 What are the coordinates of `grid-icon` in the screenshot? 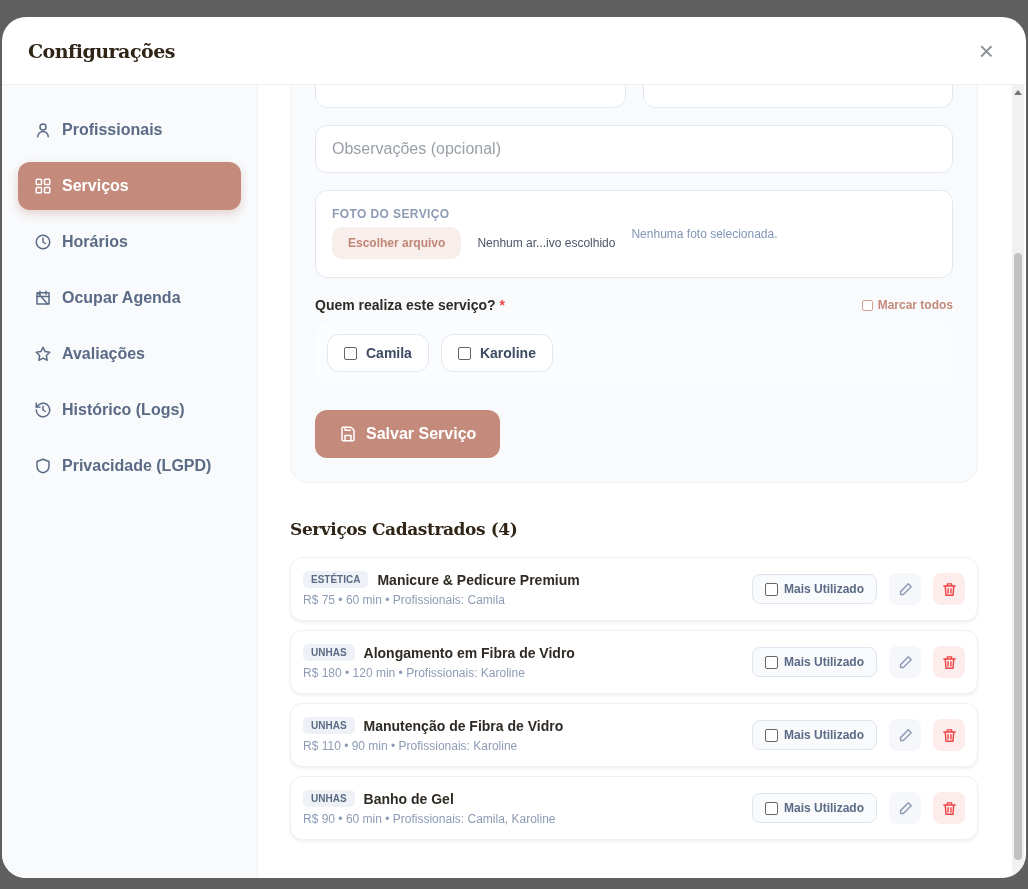 It's located at (43, 186).